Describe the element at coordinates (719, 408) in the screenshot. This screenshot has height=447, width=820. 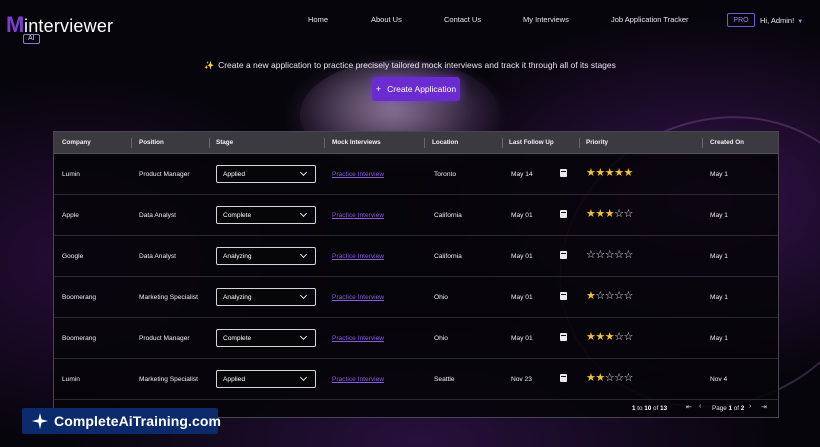
I see `page-word: Page` at that location.